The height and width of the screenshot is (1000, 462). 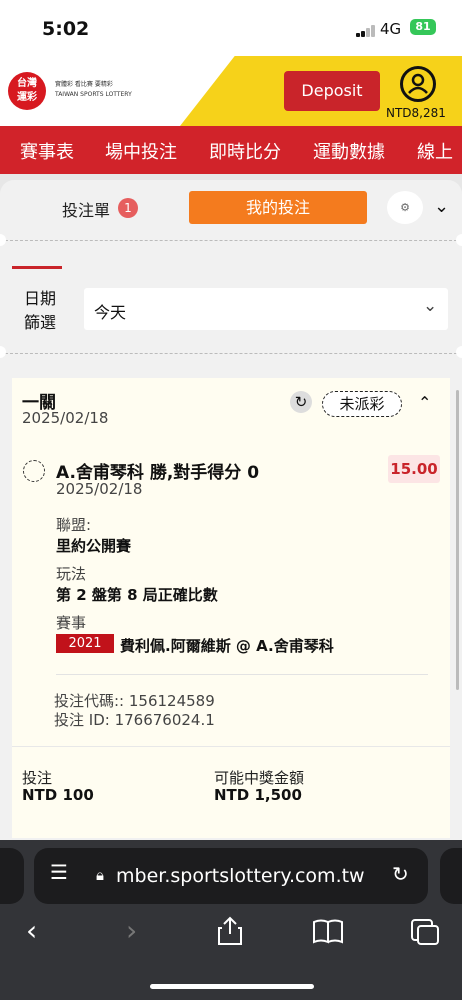 What do you see at coordinates (230, 934) in the screenshot?
I see `share-icon` at bounding box center [230, 934].